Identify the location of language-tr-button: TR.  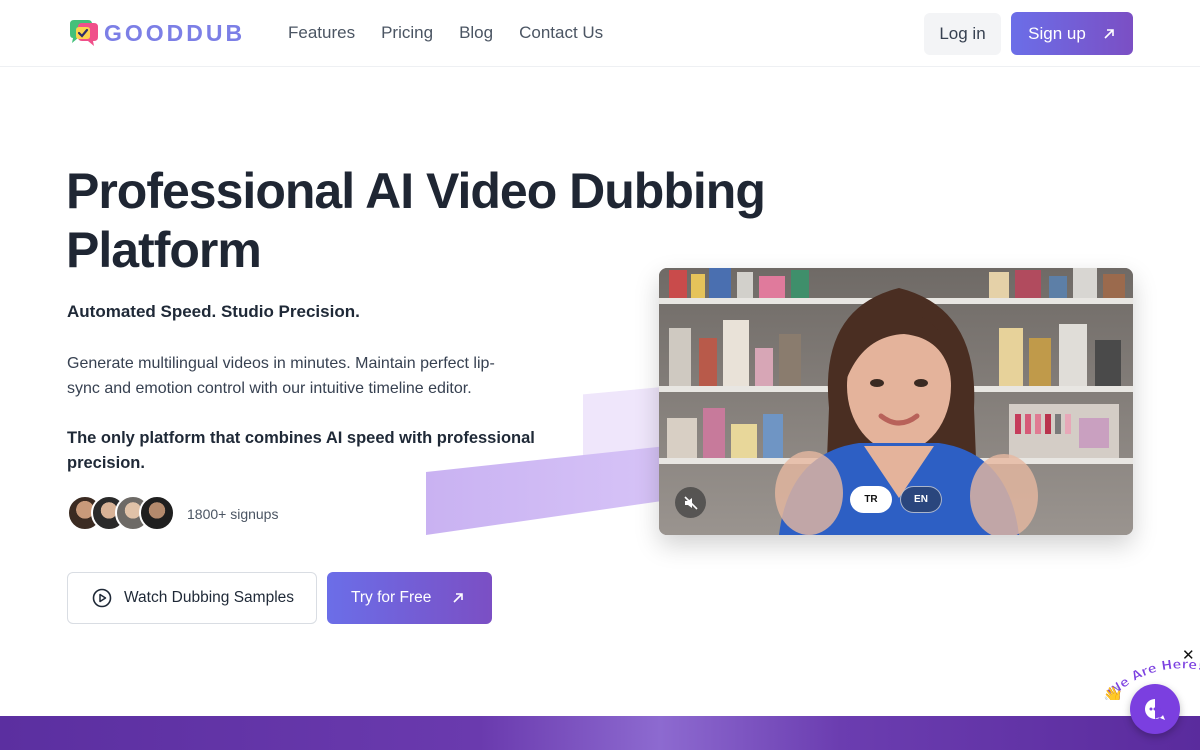
(871, 499).